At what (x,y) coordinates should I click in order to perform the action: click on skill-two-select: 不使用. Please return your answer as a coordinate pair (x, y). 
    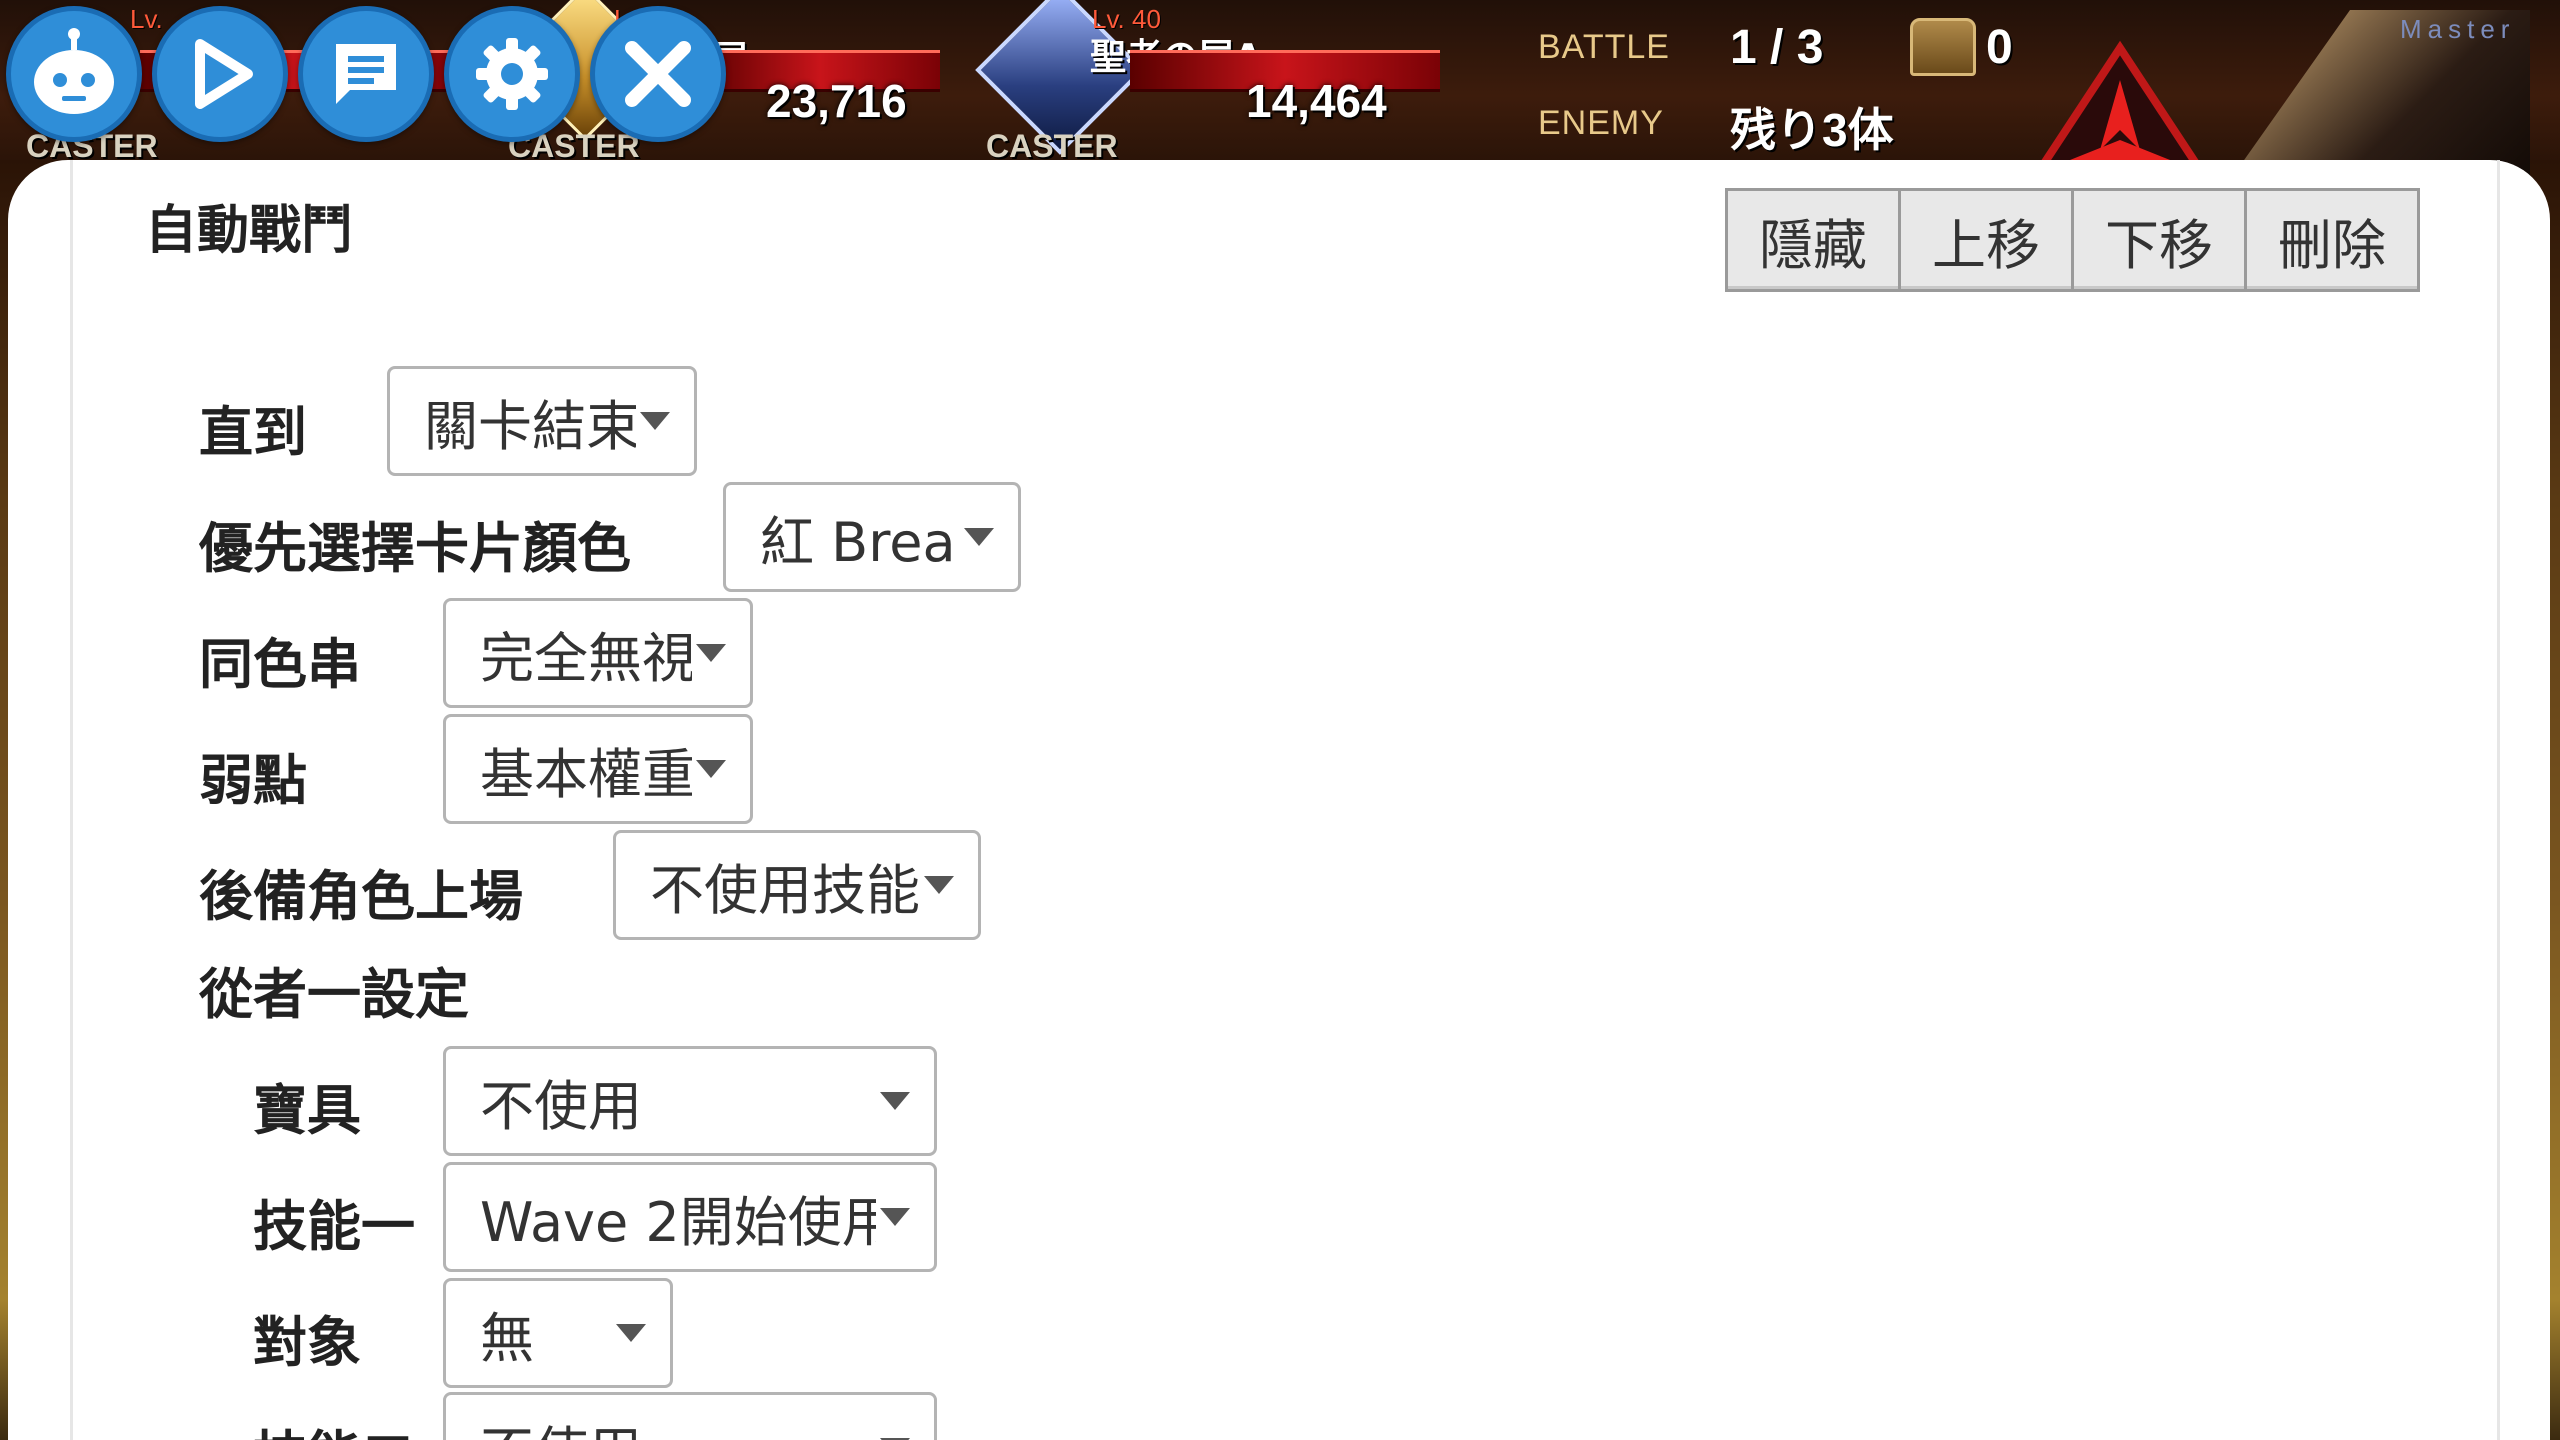
    Looking at the image, I should click on (690, 1416).